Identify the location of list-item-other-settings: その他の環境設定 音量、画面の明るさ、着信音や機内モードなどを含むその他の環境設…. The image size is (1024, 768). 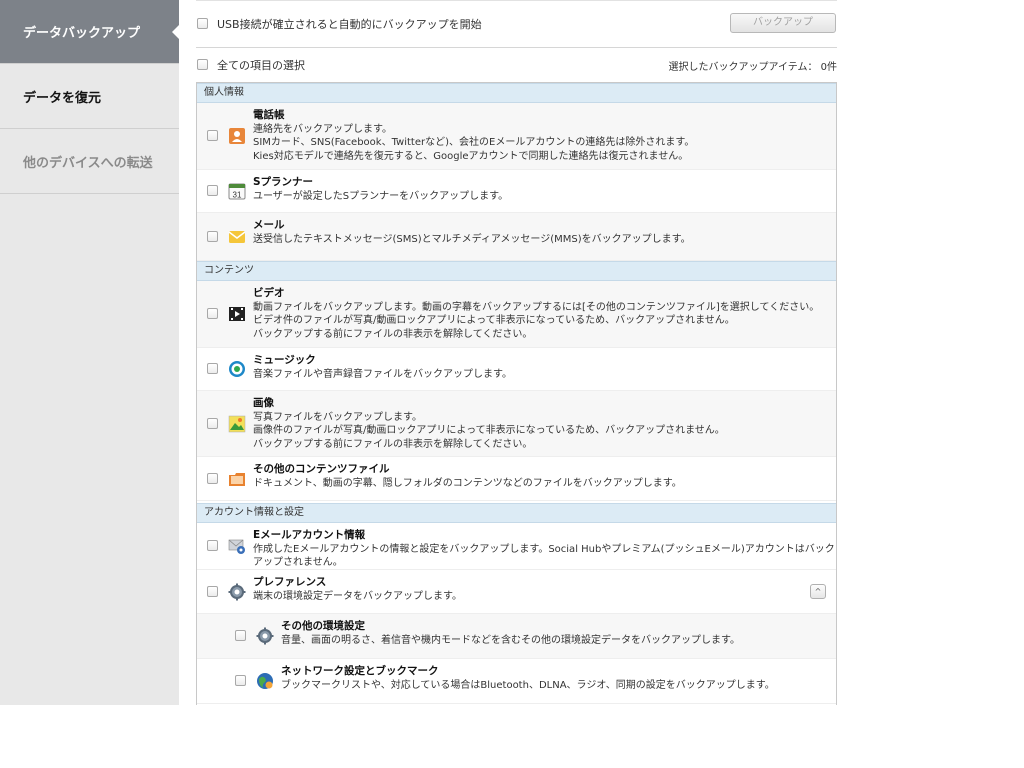
(516, 636).